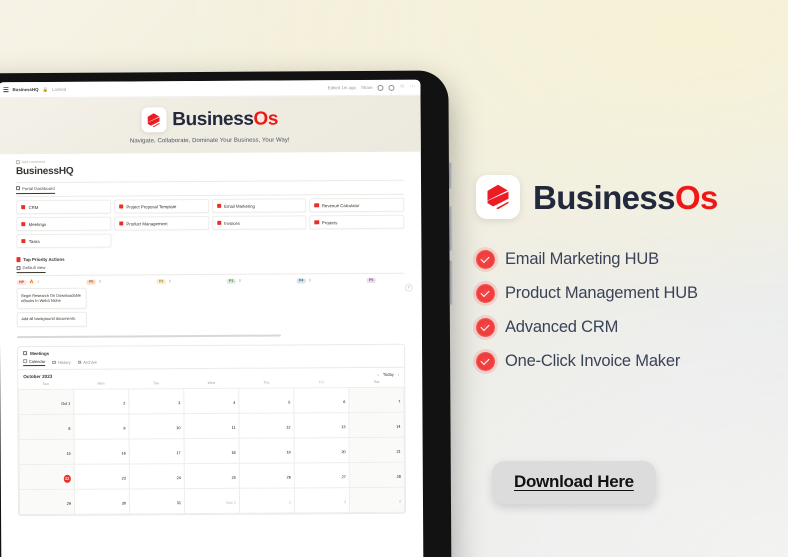 The image size is (788, 557). Describe the element at coordinates (157, 501) in the screenshot. I see `calendar-day-cell: 31` at that location.